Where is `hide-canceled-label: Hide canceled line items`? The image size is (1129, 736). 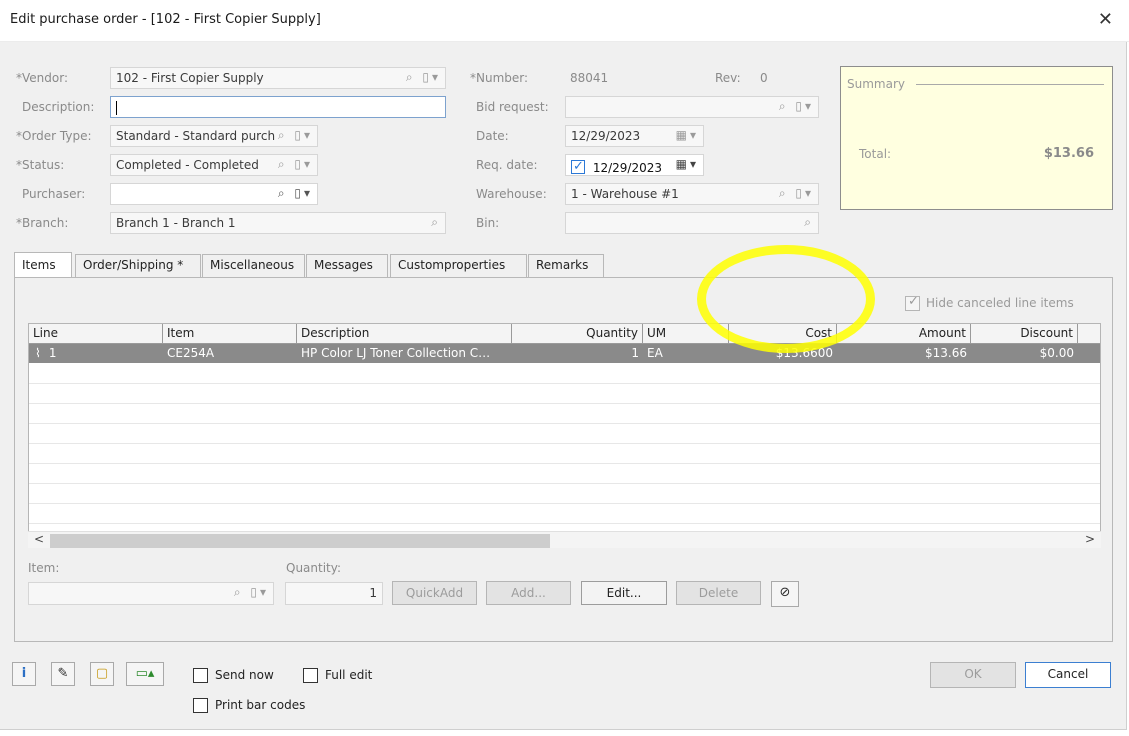 hide-canceled-label: Hide canceled line items is located at coordinates (1000, 303).